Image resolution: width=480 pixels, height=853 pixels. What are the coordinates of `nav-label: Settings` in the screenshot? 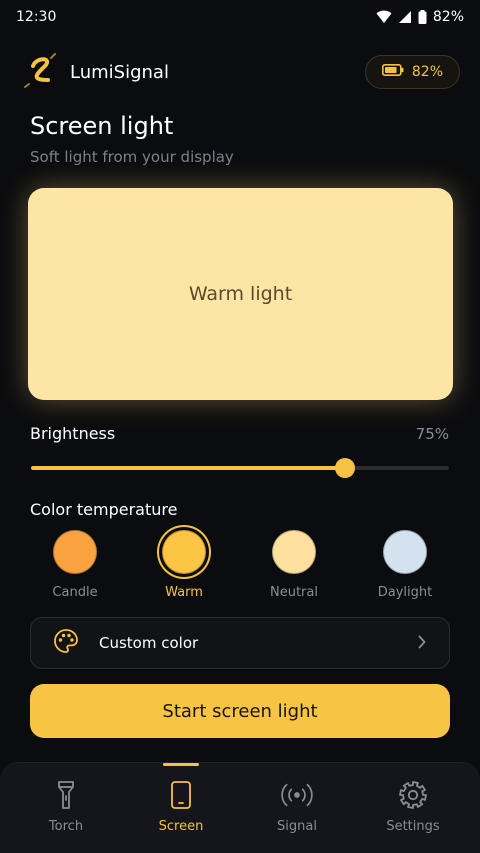 It's located at (413, 826).